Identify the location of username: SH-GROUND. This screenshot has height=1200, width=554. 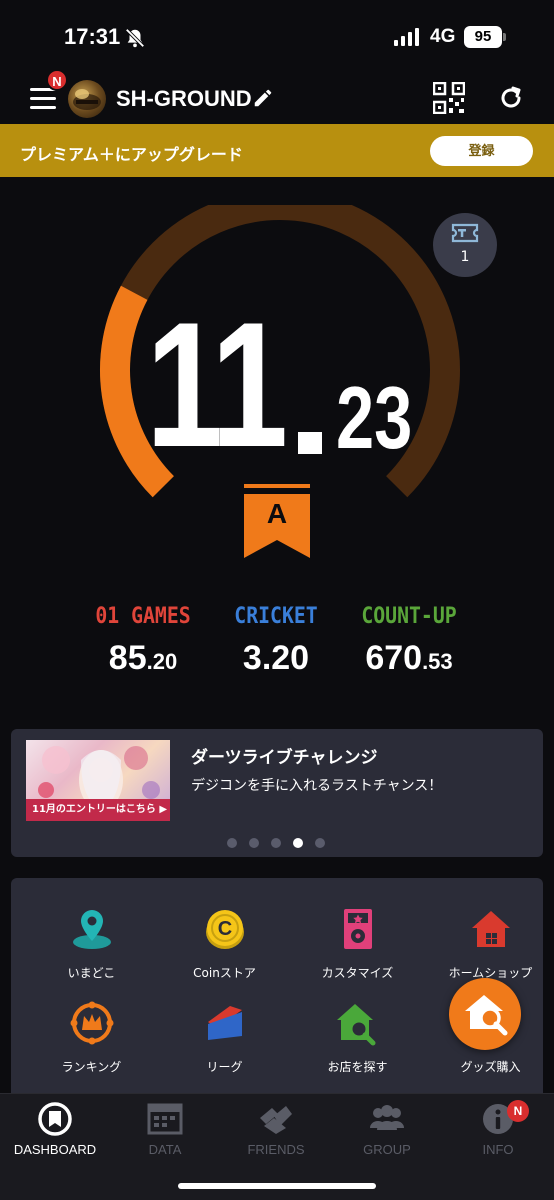
(184, 99).